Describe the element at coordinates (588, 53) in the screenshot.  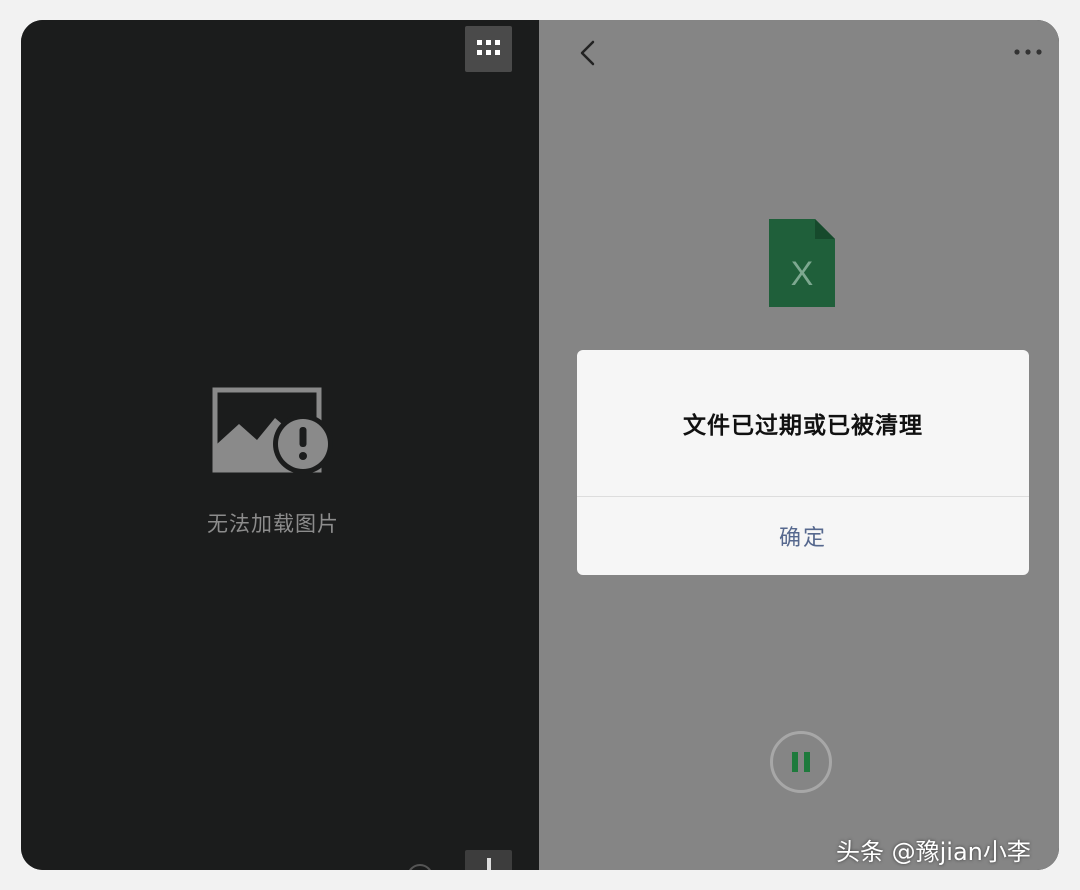
I see `chevron-left-icon` at that location.